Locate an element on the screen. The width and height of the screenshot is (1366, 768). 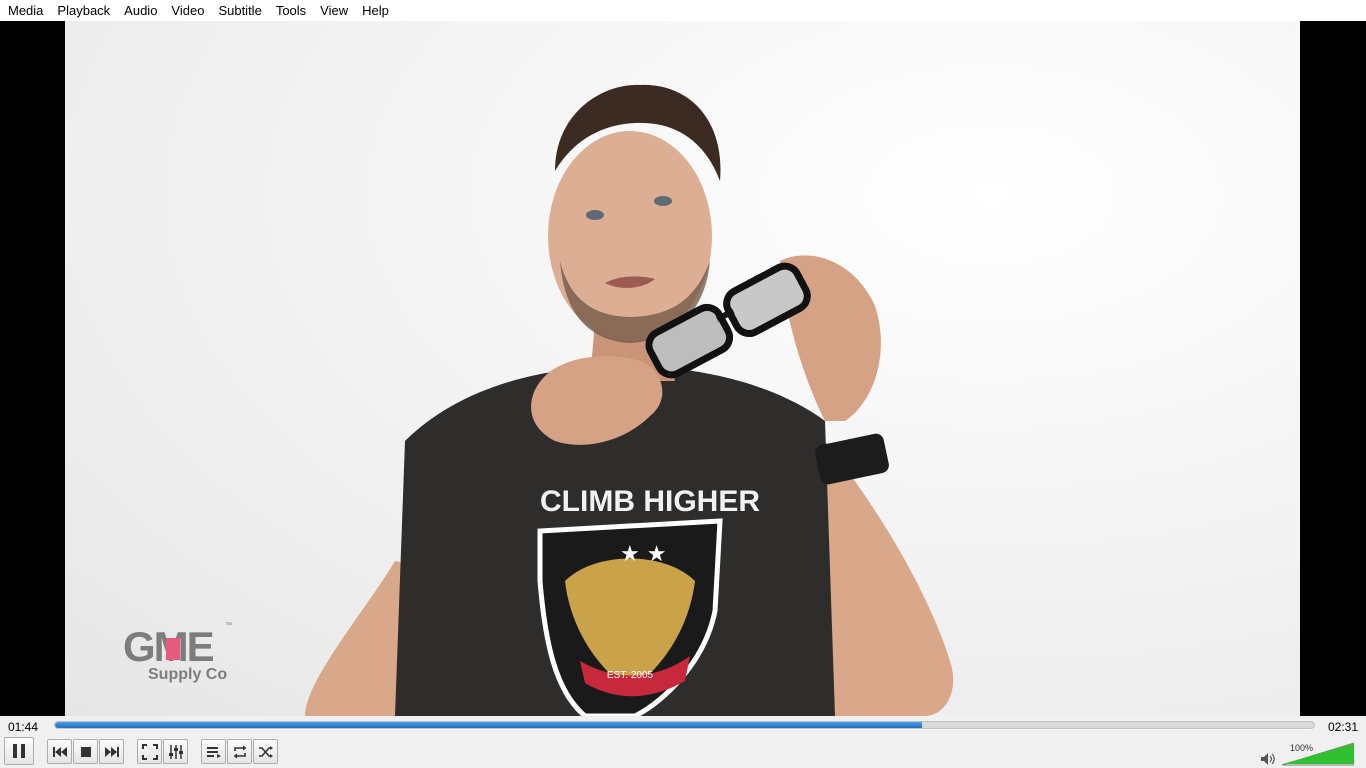
next-icon is located at coordinates (111, 751).